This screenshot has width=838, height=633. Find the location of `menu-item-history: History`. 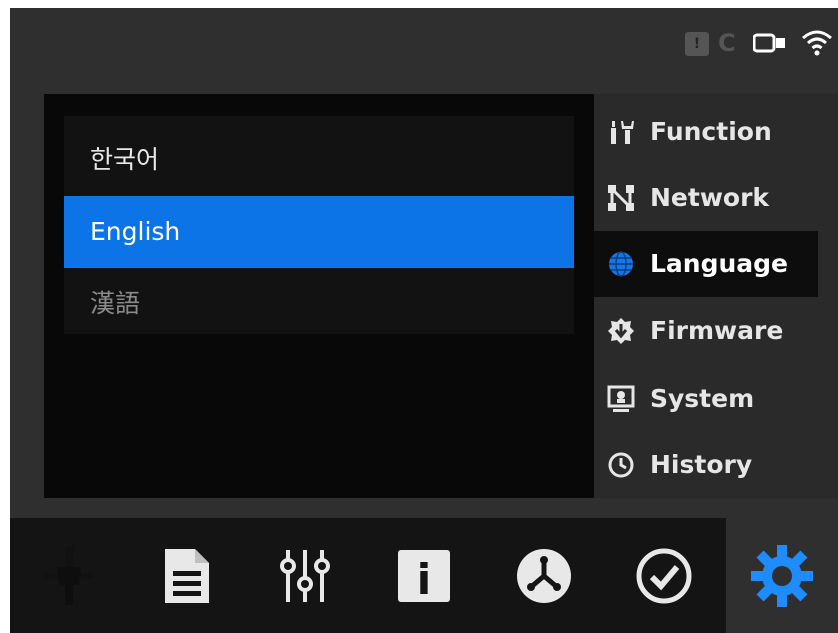

menu-item-history: History is located at coordinates (706, 465).